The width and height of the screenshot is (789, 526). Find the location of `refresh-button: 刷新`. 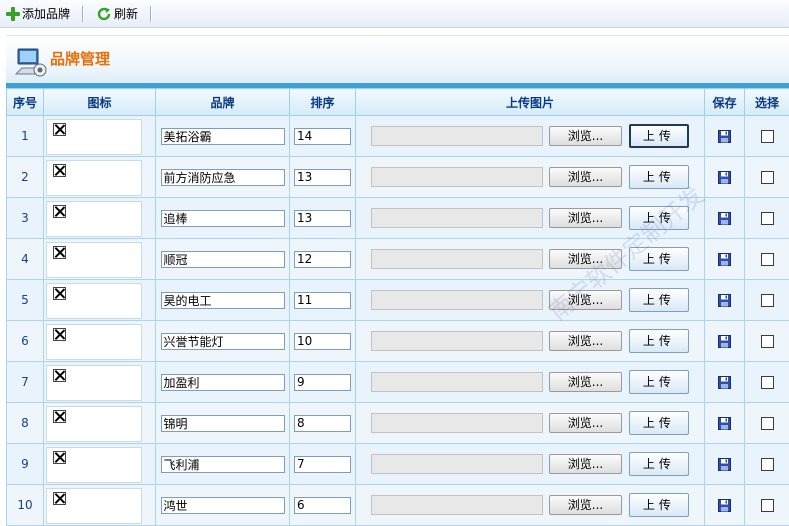

refresh-button: 刷新 is located at coordinates (117, 14).